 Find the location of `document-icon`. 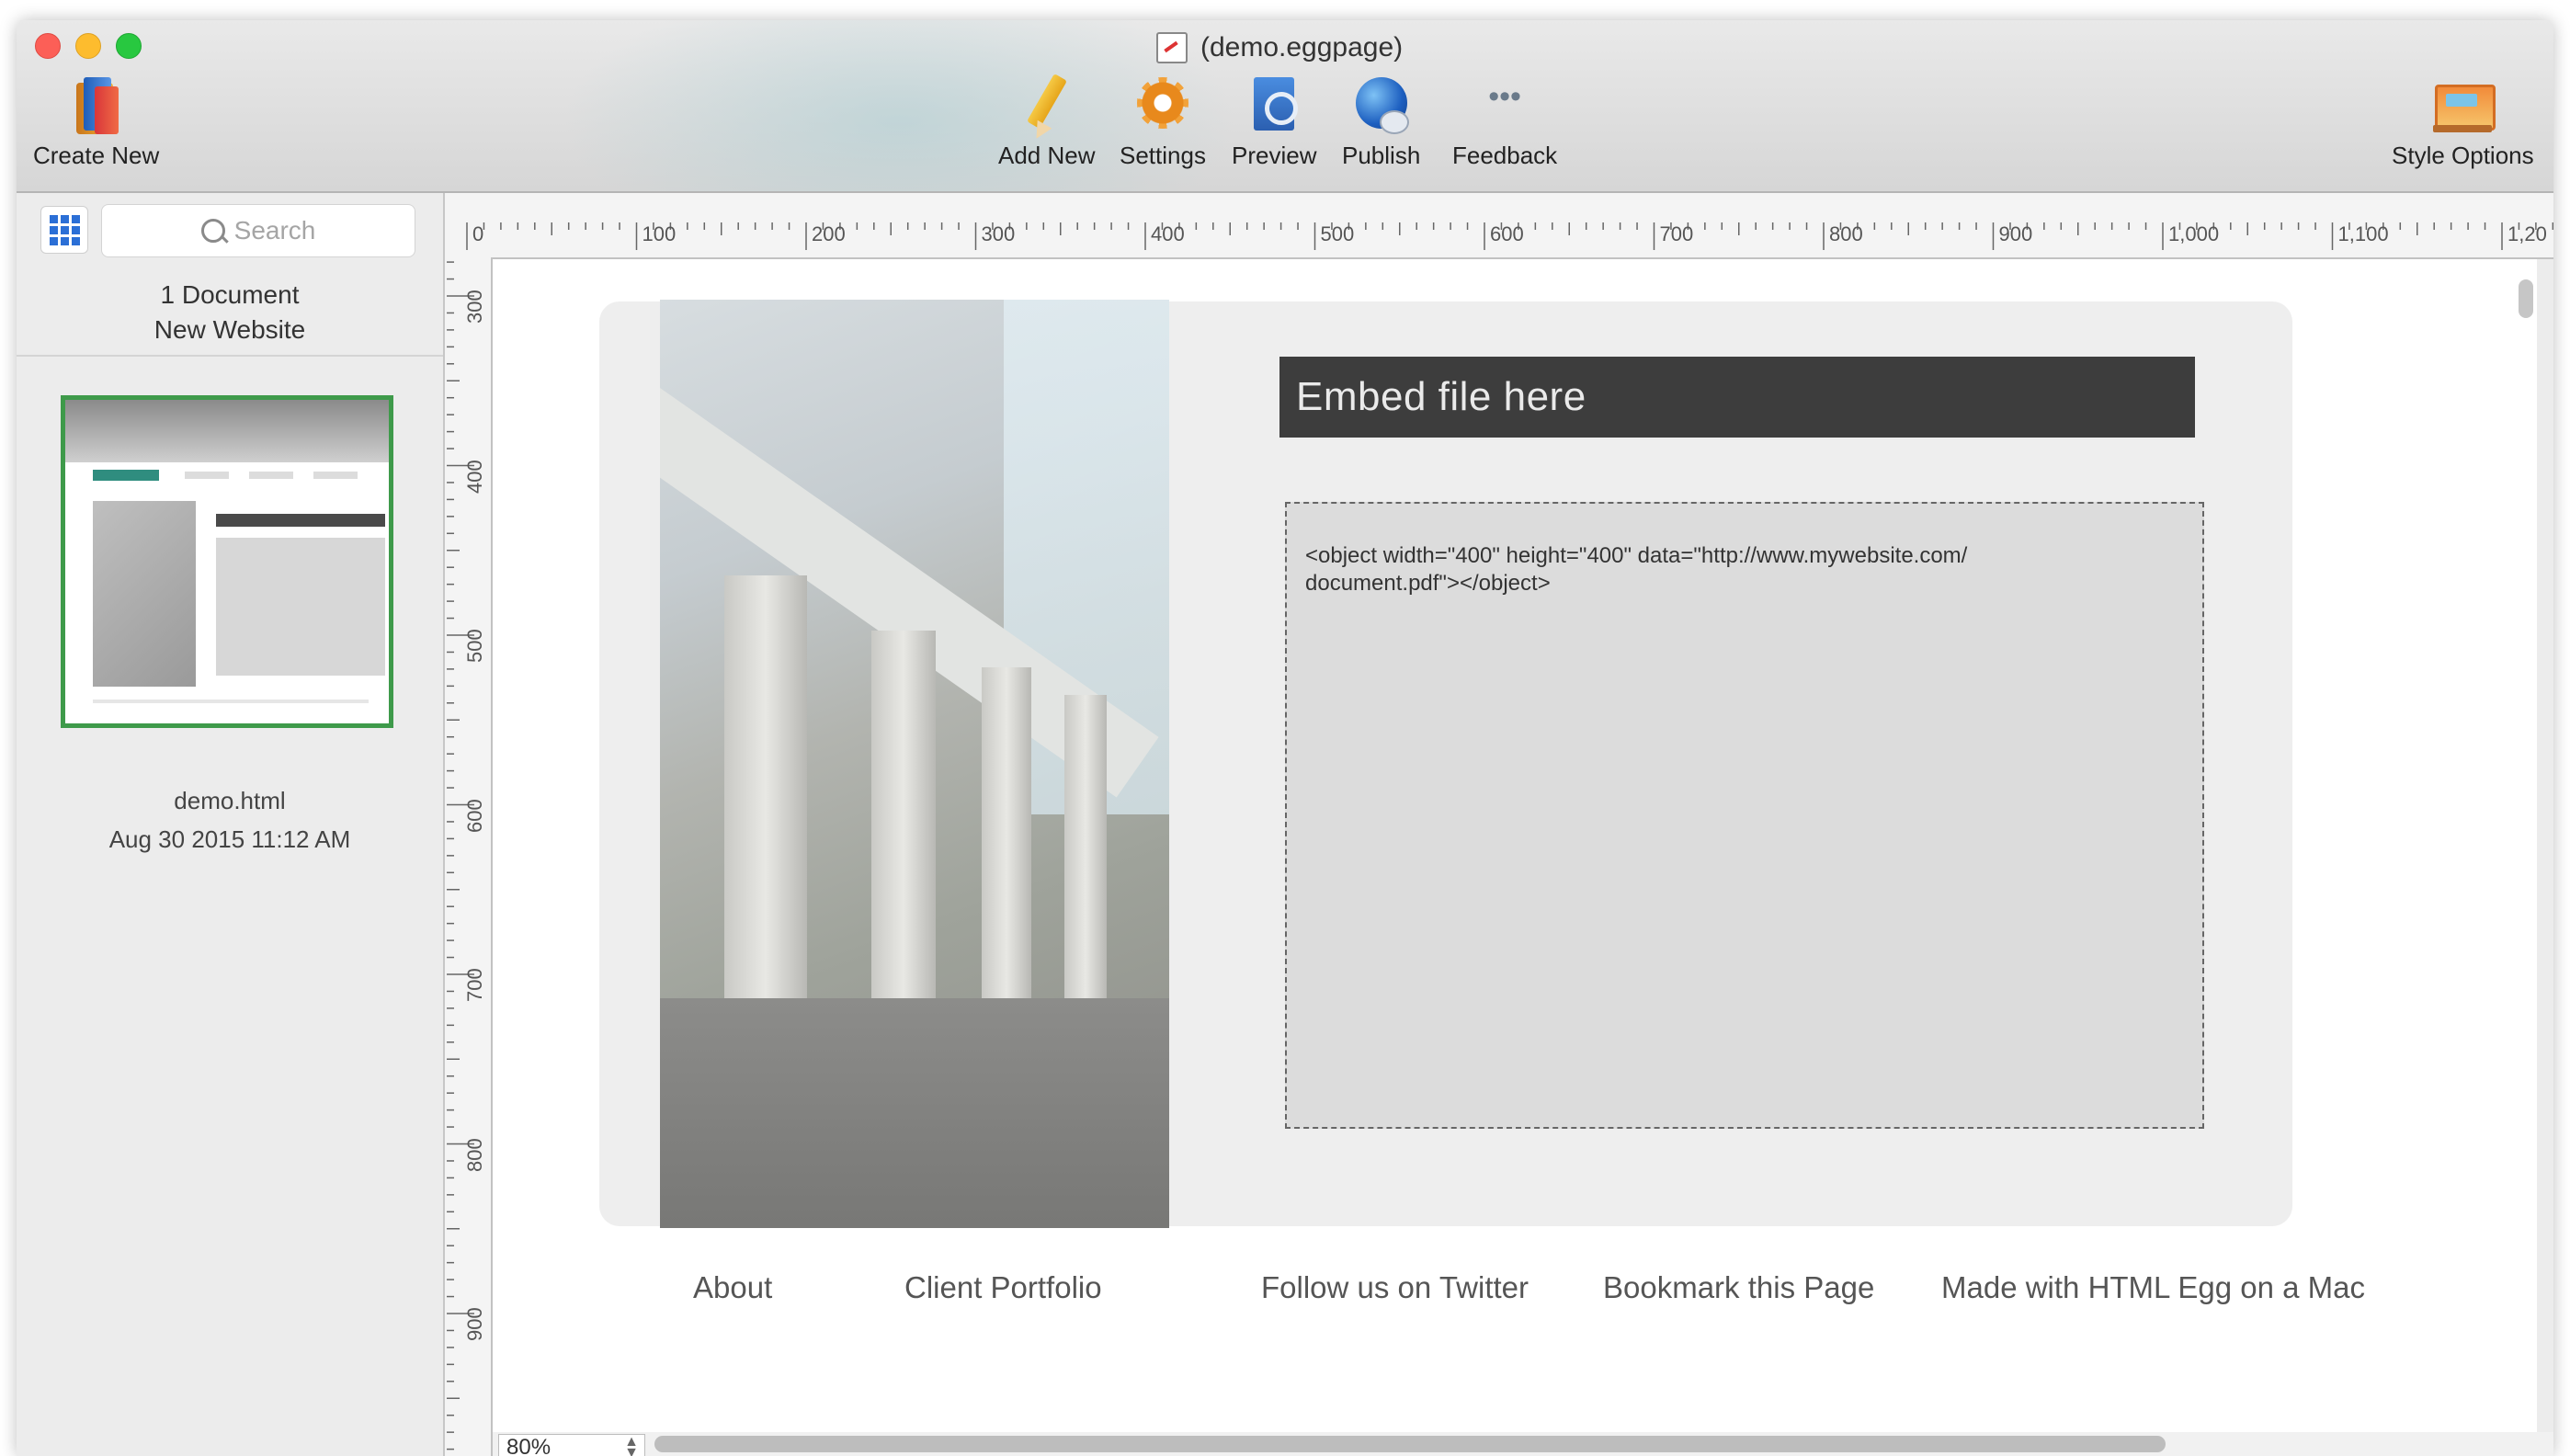

document-icon is located at coordinates (1172, 47).